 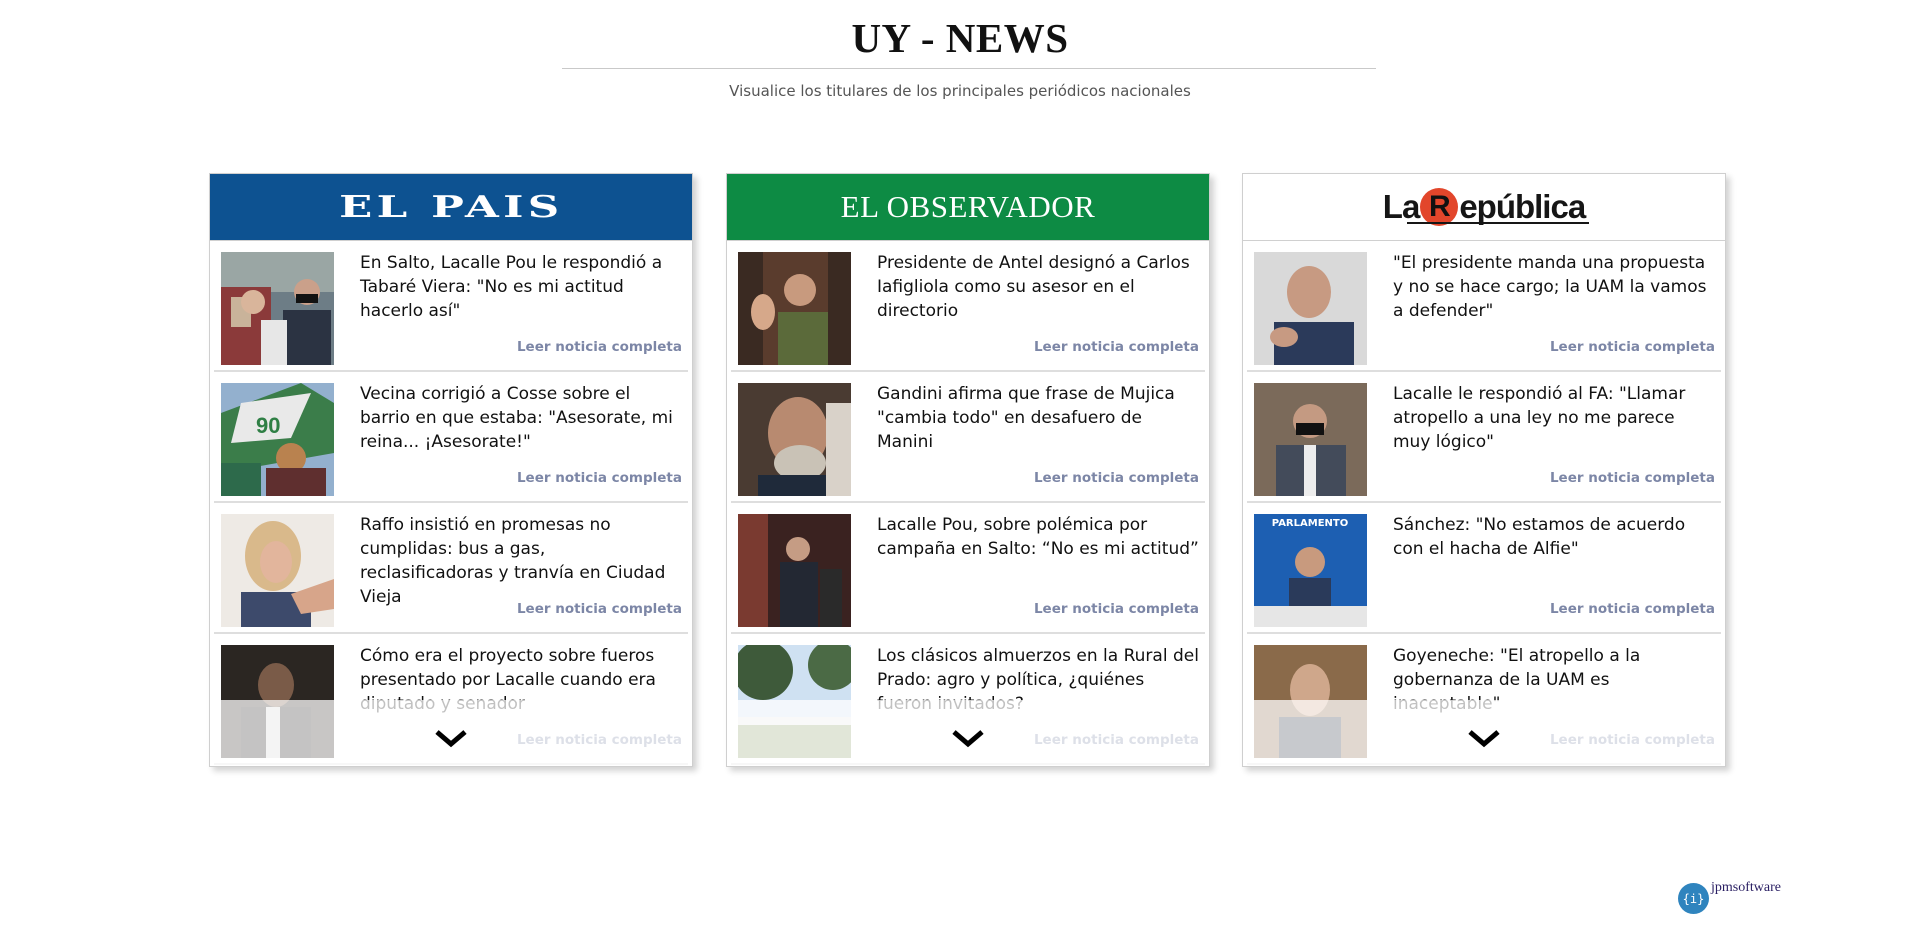 I want to click on la-republica-logo: La R epública, so click(x=1486, y=207).